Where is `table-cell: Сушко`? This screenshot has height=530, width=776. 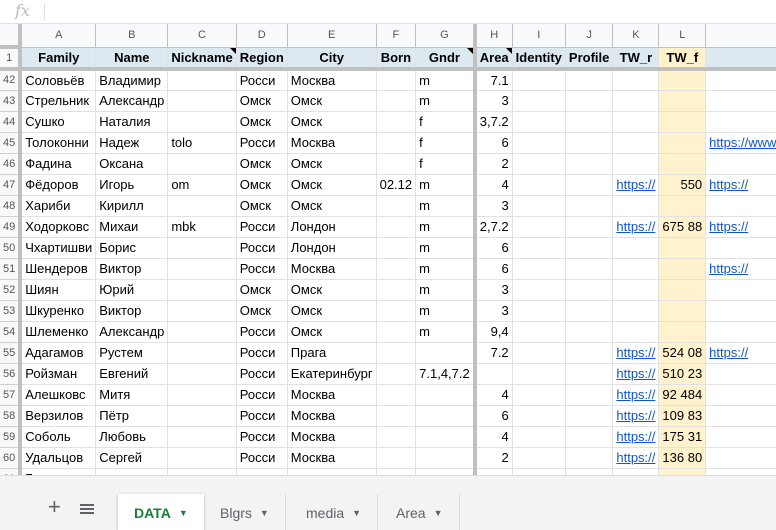
table-cell: Сушко is located at coordinates (58, 122).